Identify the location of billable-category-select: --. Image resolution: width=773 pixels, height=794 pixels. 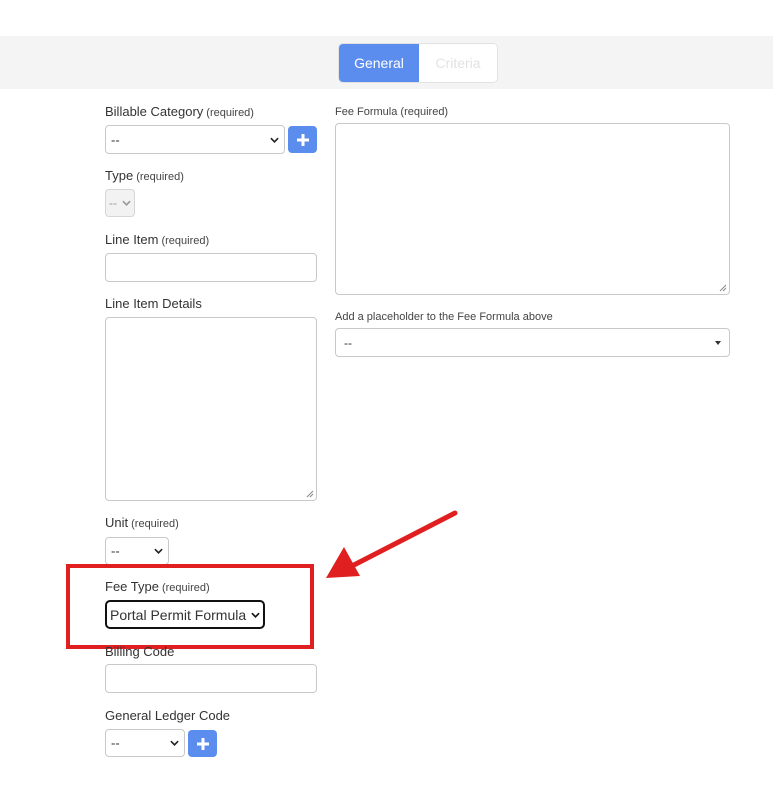
(195, 139).